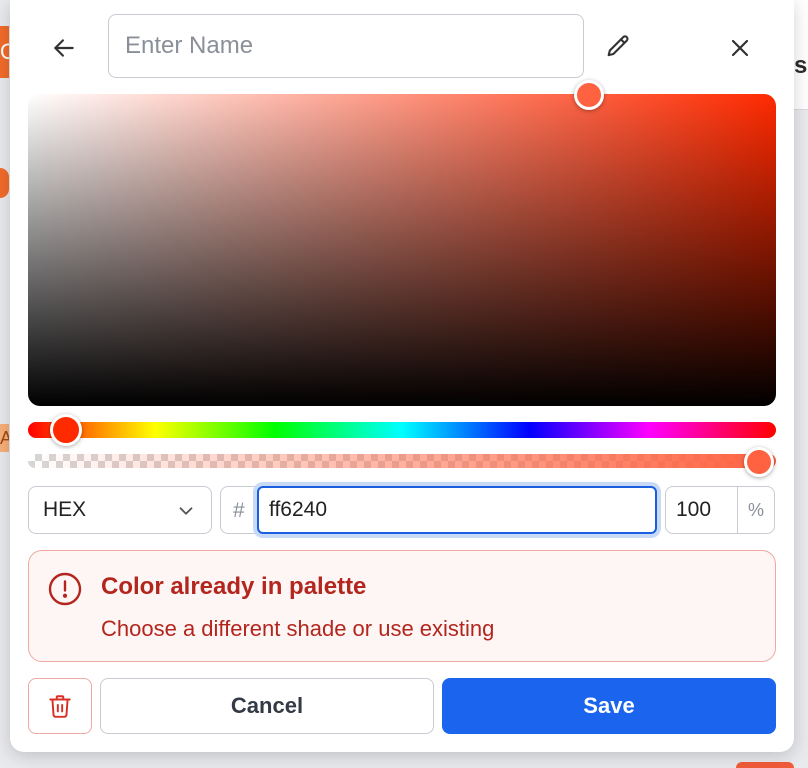  I want to click on cancel-button: Cancel, so click(267, 706).